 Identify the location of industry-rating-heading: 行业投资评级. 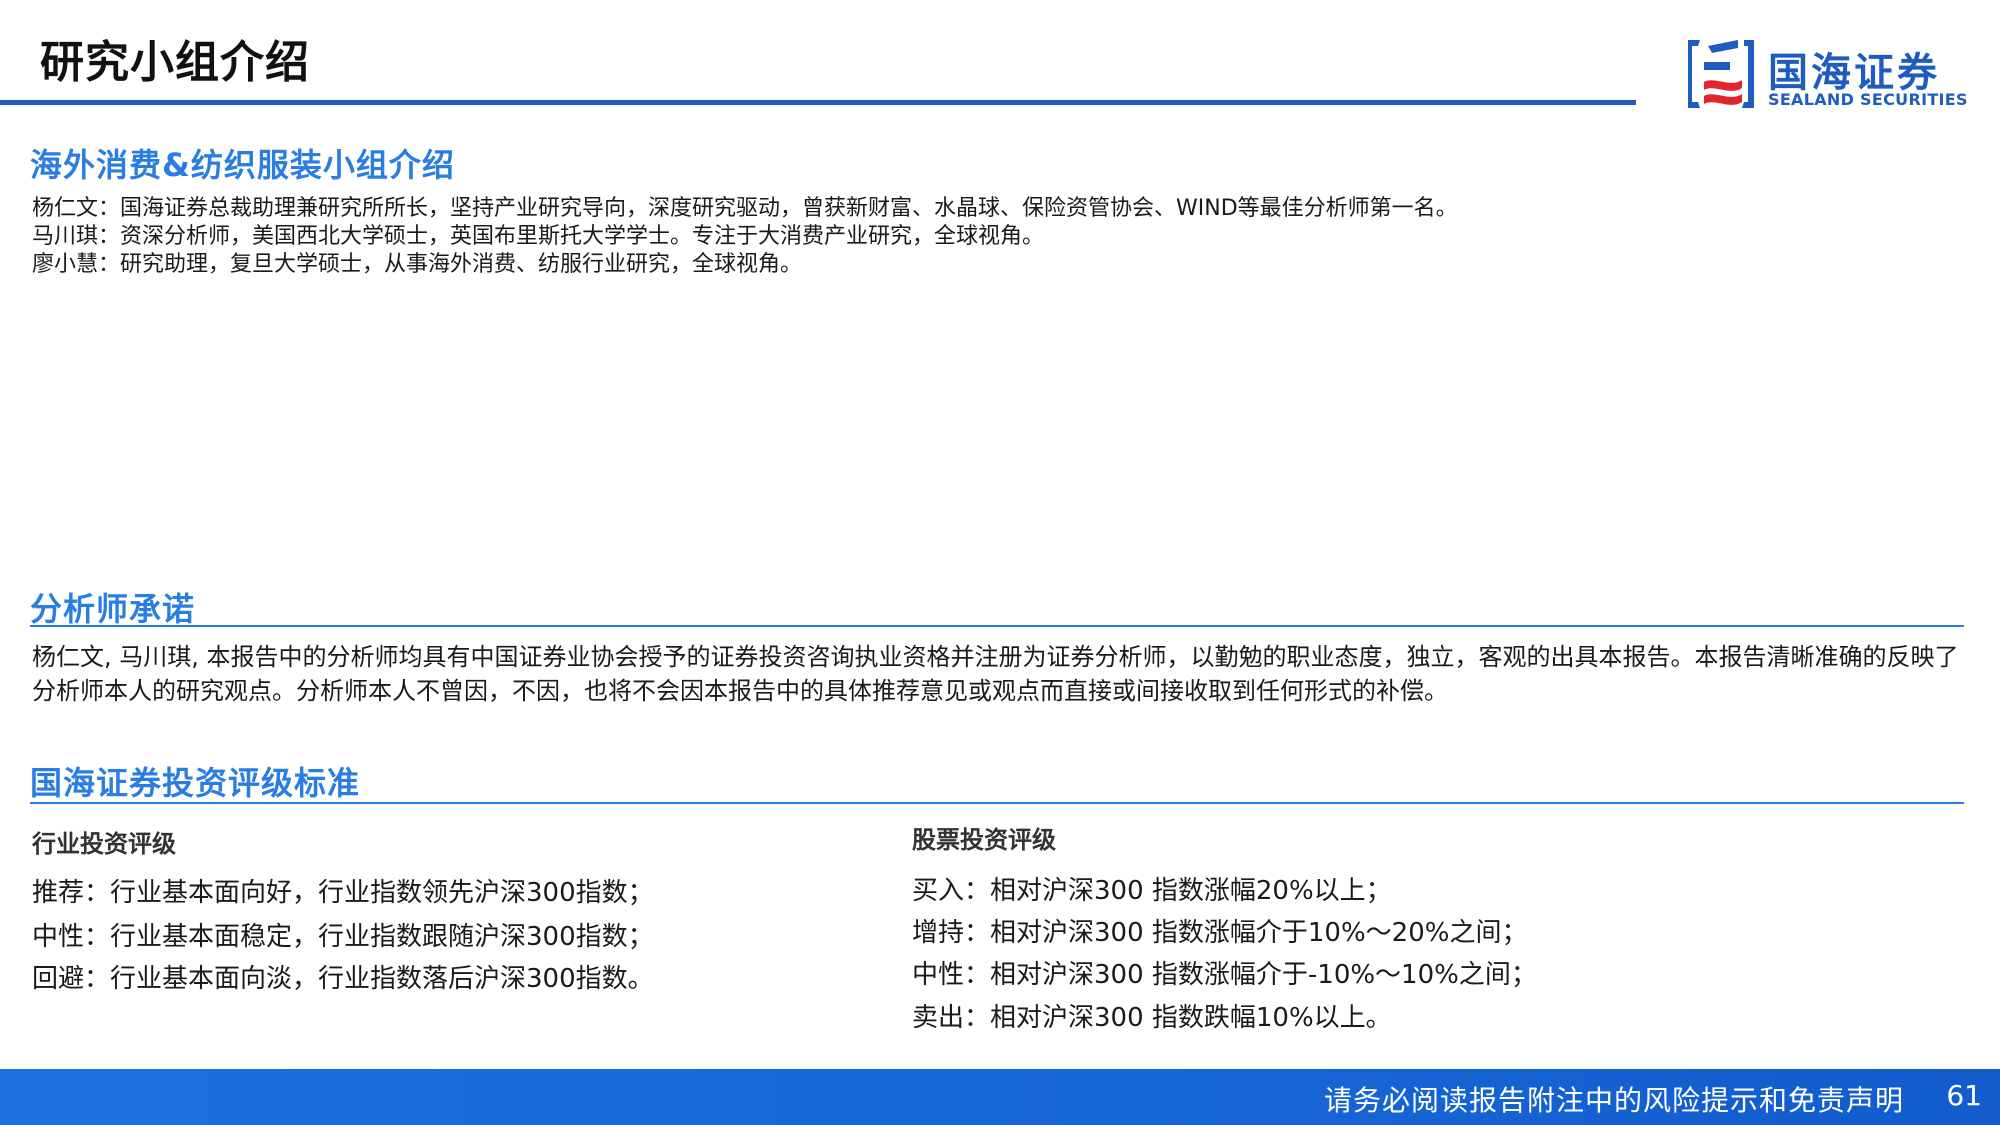
(104, 844).